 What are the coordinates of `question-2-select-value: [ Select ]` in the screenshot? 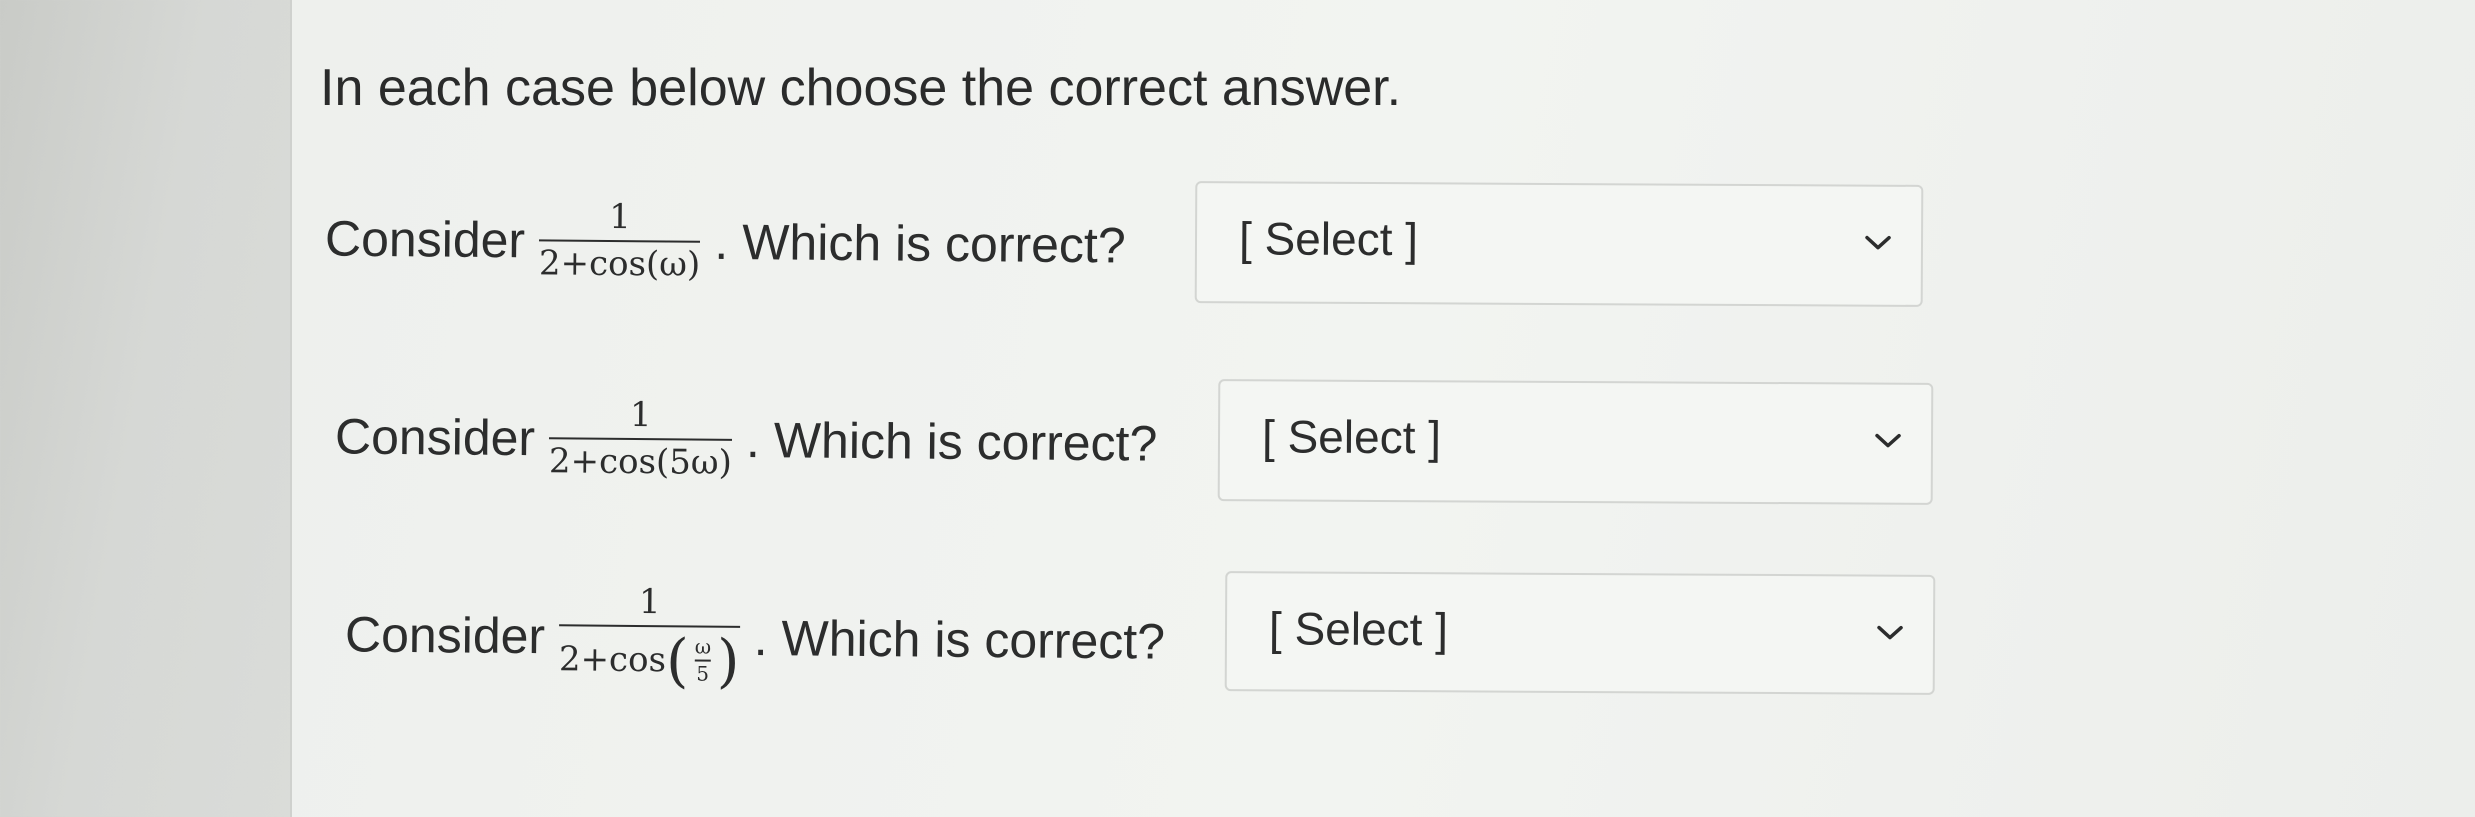 It's located at (1351, 437).